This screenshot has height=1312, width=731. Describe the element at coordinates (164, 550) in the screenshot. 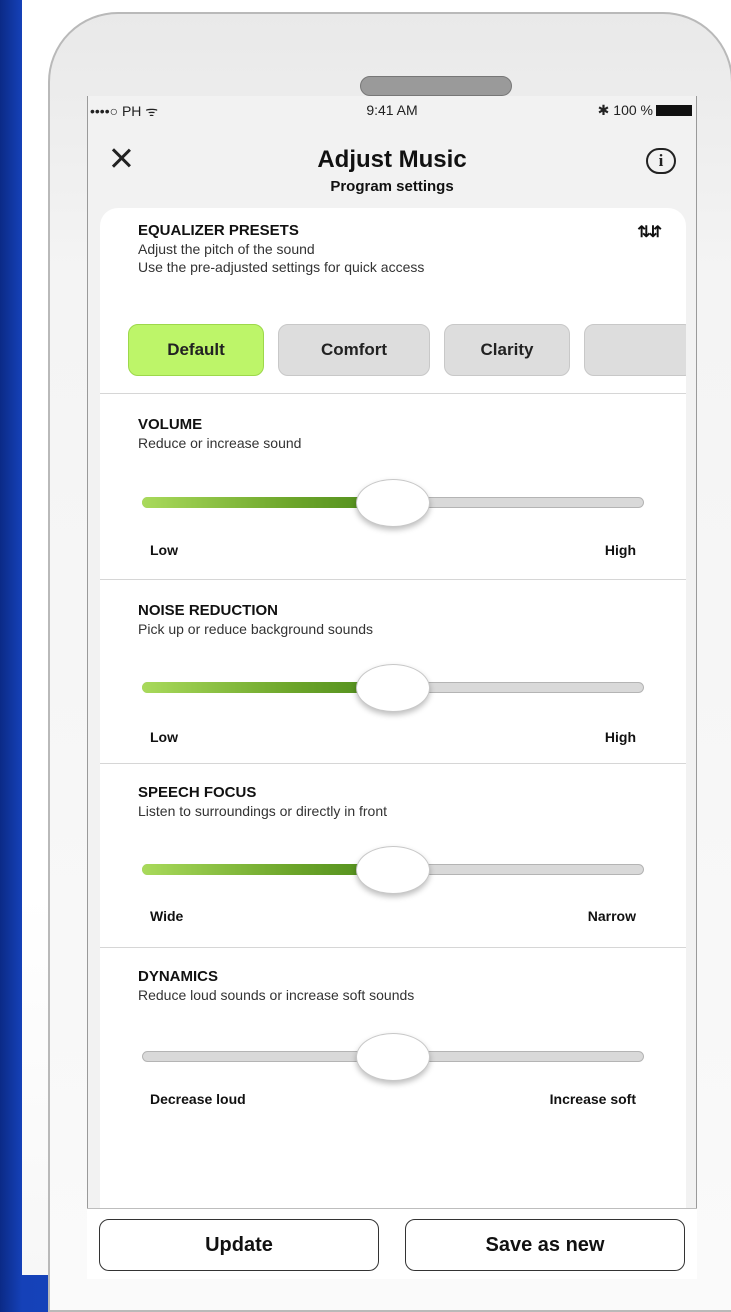

I see `volume-min-label: Low` at that location.